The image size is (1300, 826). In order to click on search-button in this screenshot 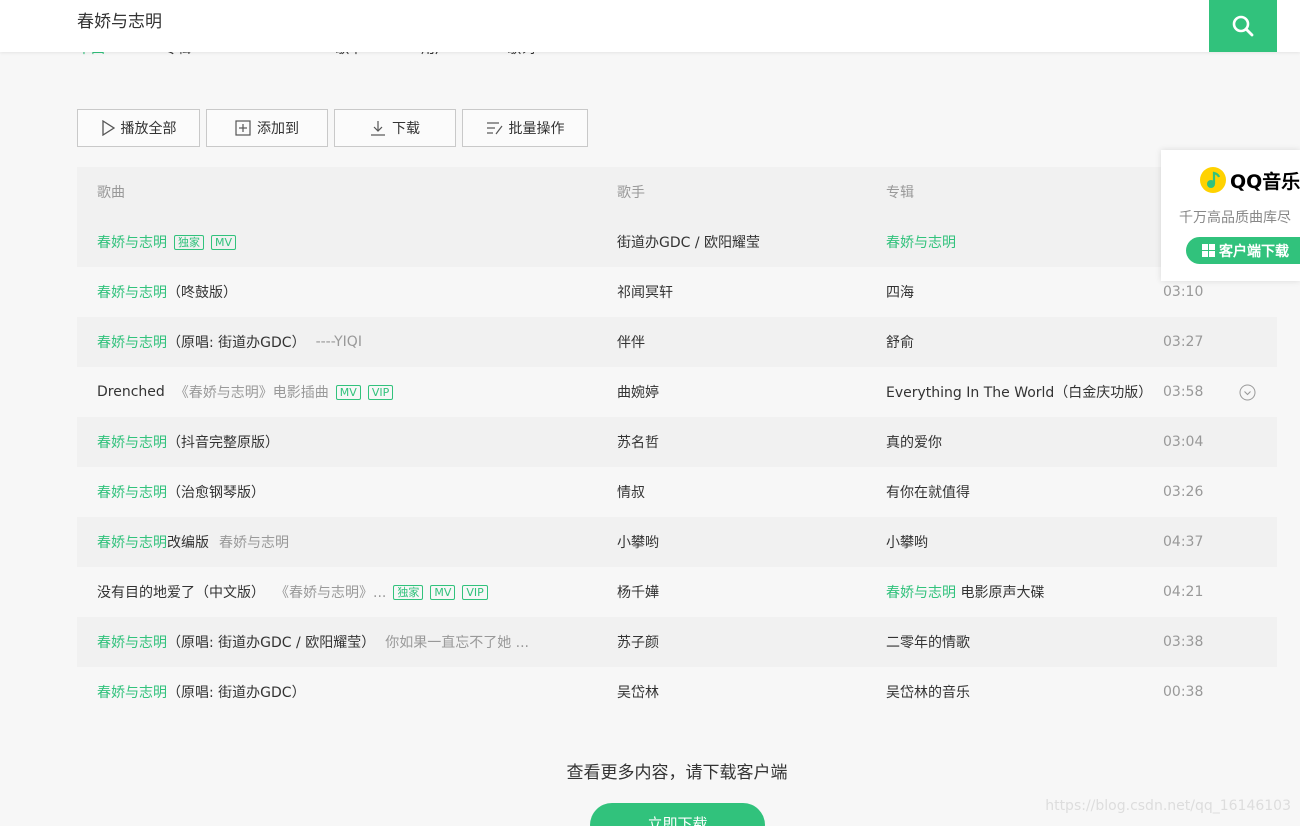, I will do `click(1243, 26)`.